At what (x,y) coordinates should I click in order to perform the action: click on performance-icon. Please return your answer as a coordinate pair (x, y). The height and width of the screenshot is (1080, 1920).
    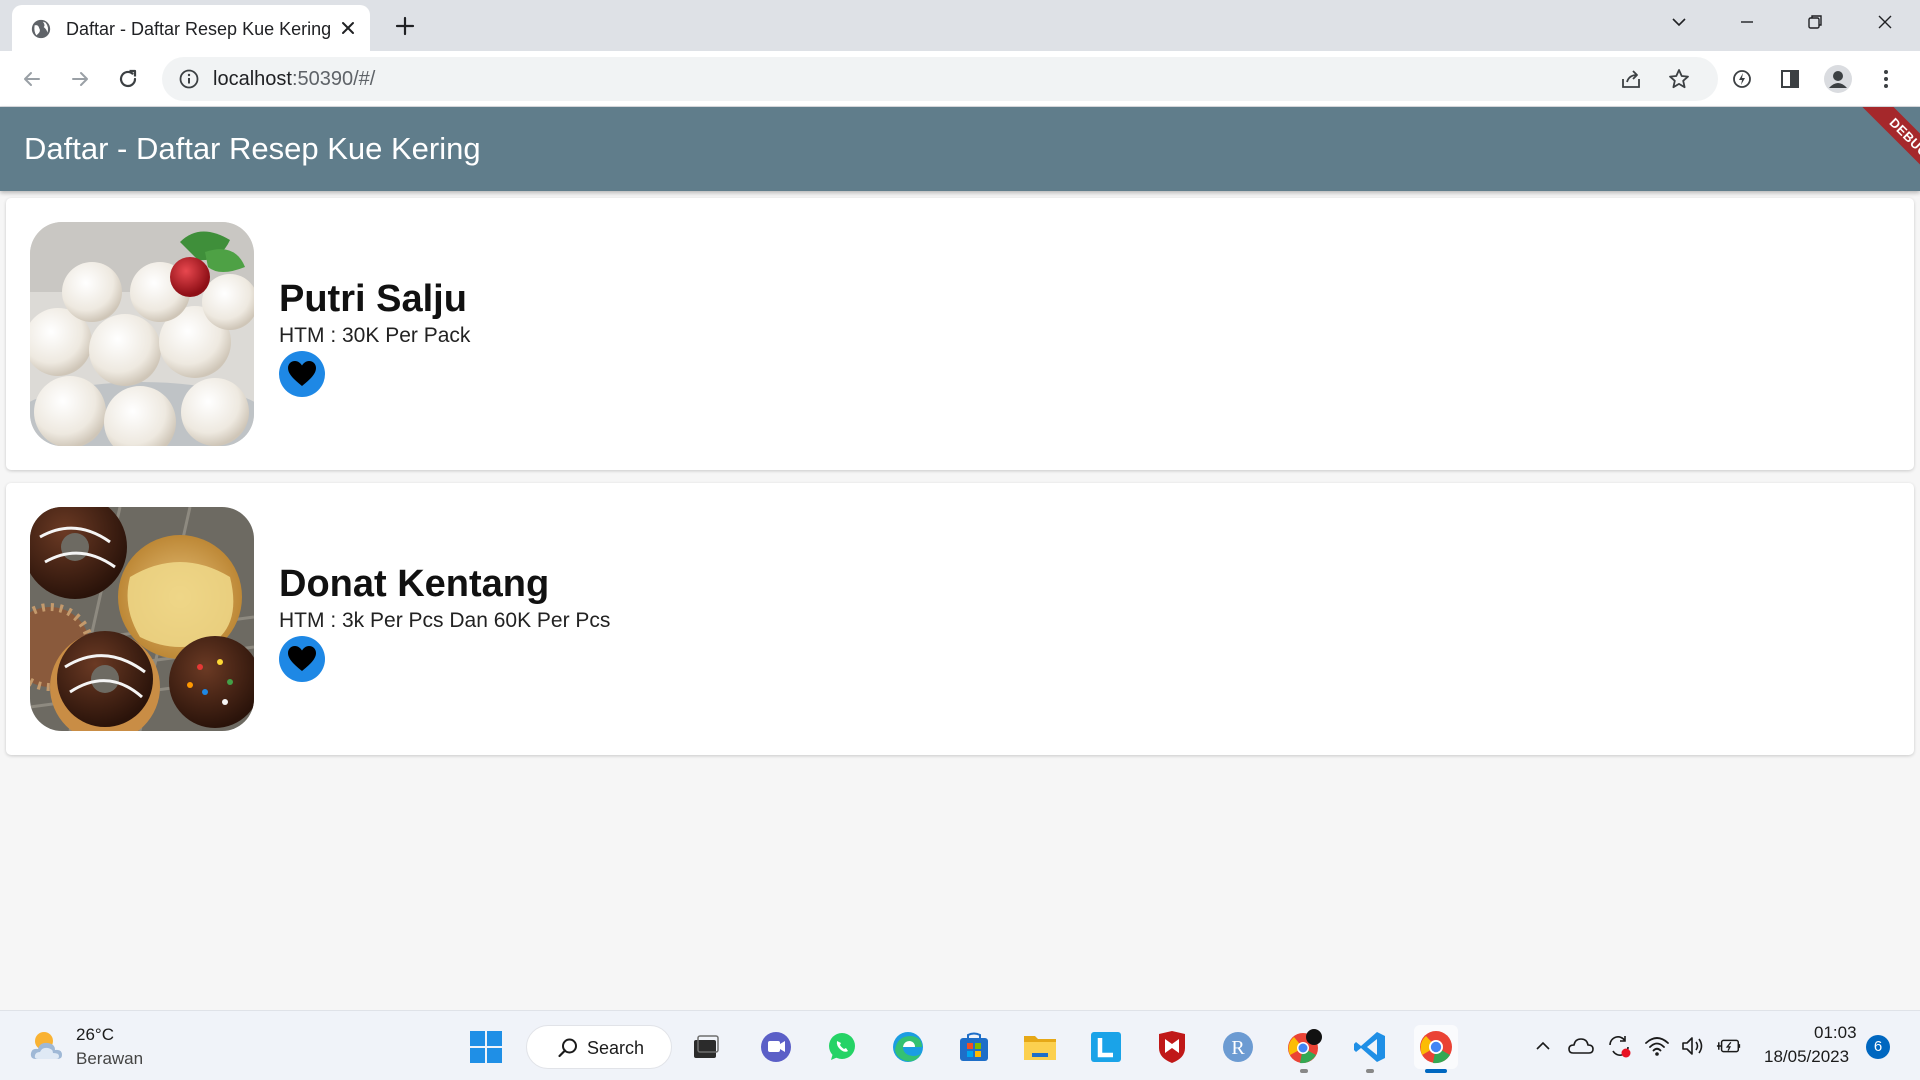
    Looking at the image, I should click on (1742, 79).